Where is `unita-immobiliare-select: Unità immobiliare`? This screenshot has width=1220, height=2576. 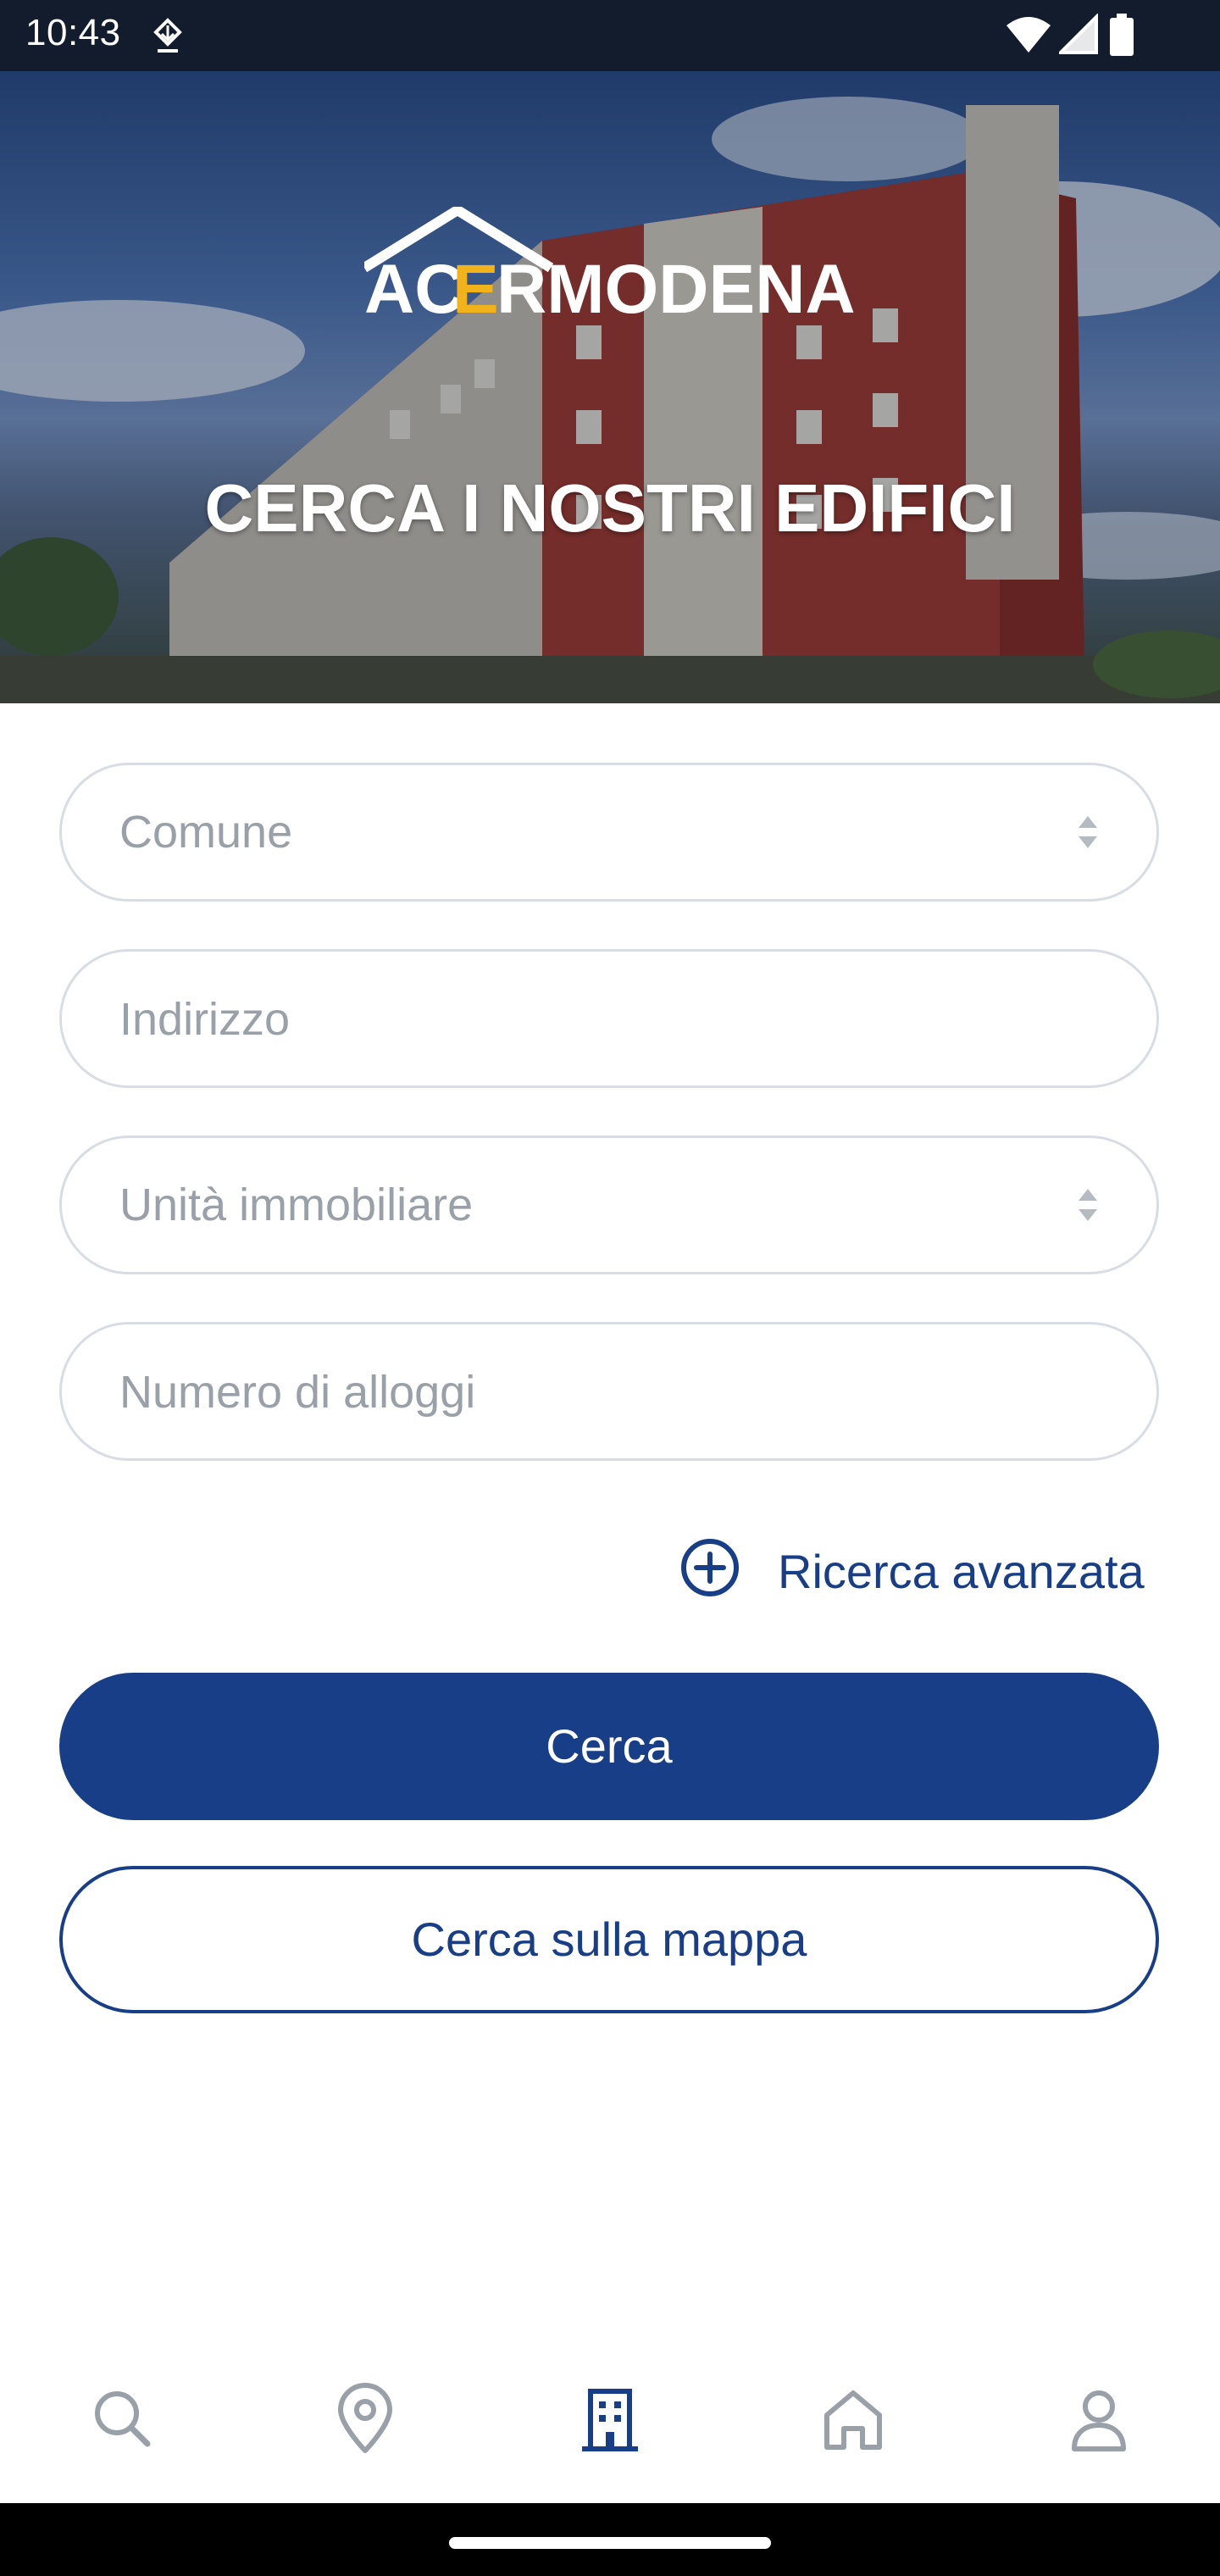 unita-immobiliare-select: Unità immobiliare is located at coordinates (609, 1204).